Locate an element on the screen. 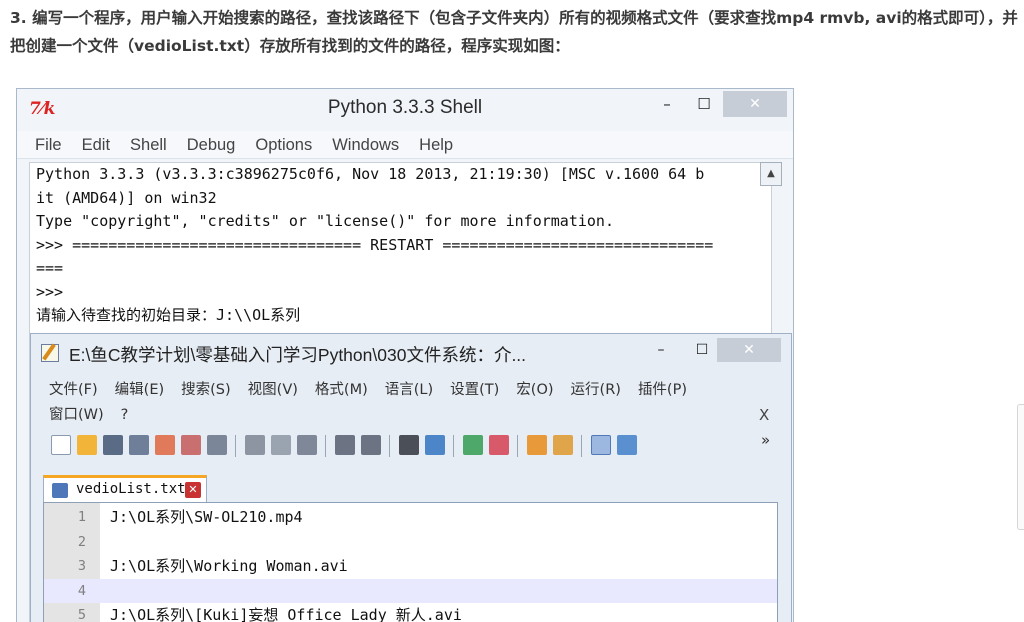 The width and height of the screenshot is (1024, 622). npp-menu-format: 格式(M) is located at coordinates (341, 390).